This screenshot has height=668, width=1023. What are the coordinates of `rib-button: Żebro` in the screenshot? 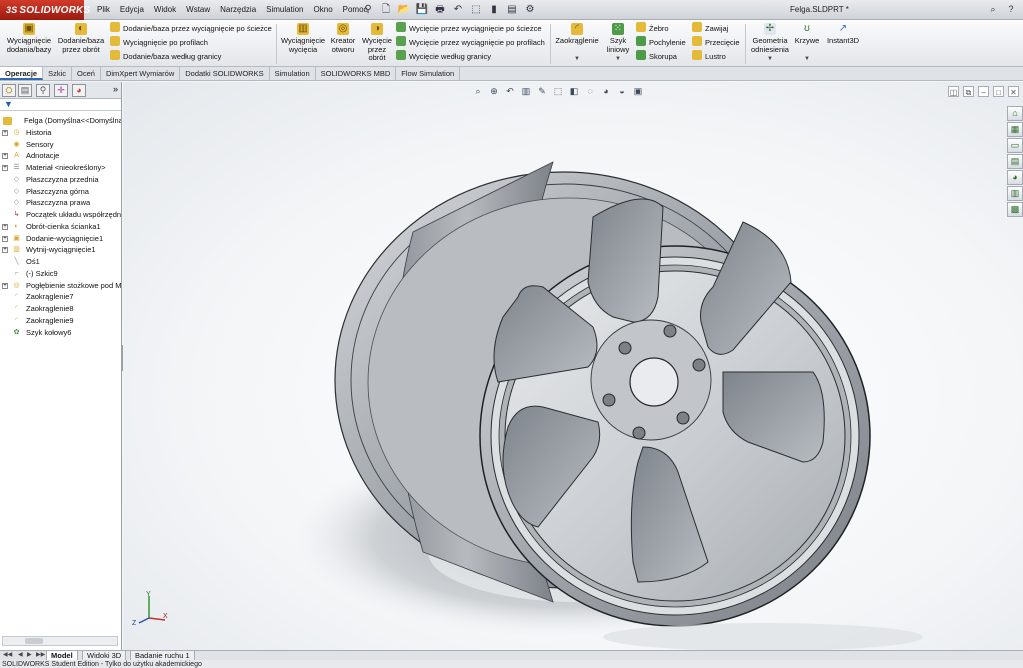 It's located at (652, 29).